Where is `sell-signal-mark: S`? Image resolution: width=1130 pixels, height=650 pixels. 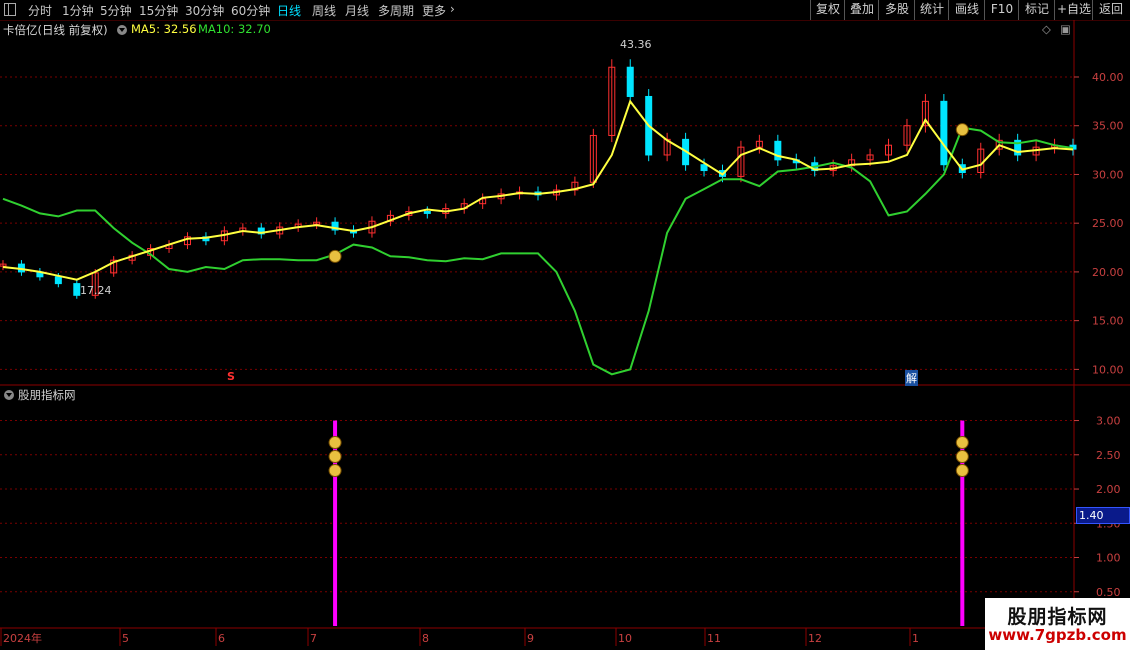 sell-signal-mark: S is located at coordinates (231, 376).